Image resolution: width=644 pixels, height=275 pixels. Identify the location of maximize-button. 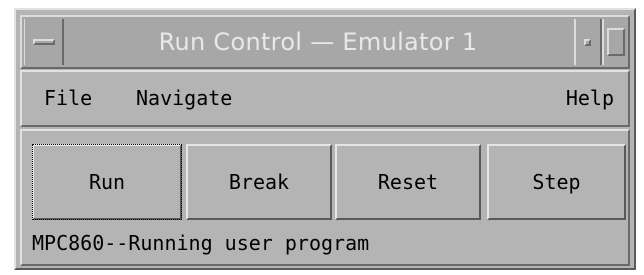
(615, 42).